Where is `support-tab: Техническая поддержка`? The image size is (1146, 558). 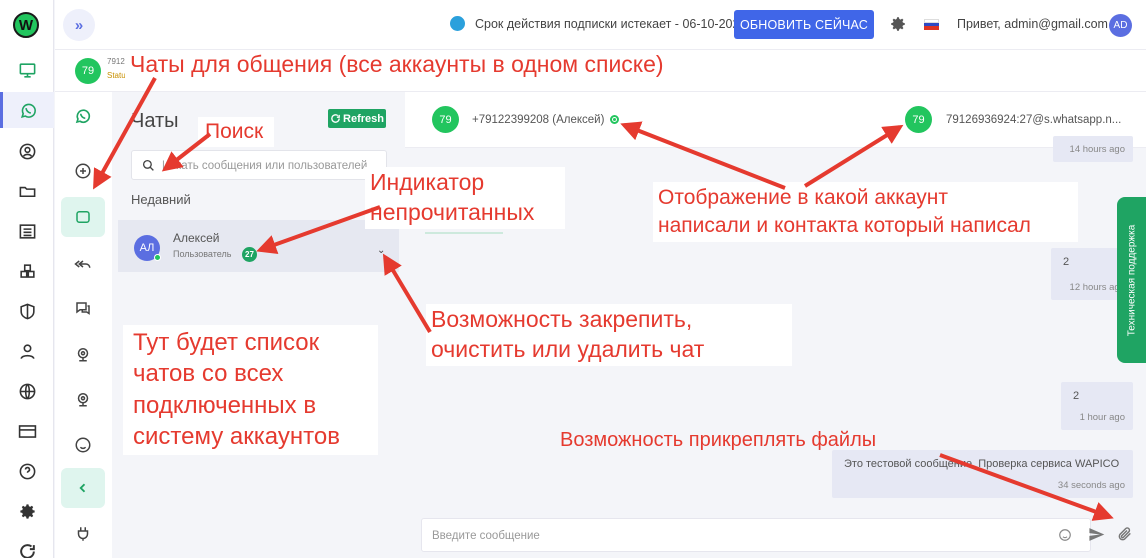 support-tab: Техническая поддержка is located at coordinates (1131, 280).